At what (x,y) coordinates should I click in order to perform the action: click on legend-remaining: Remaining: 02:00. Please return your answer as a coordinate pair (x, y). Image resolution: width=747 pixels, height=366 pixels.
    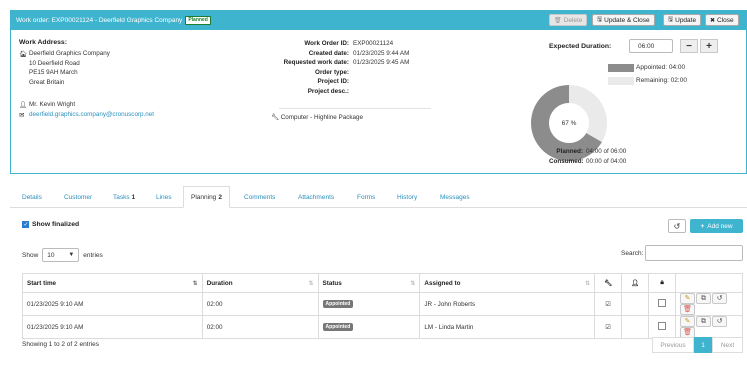
    Looking at the image, I should click on (661, 80).